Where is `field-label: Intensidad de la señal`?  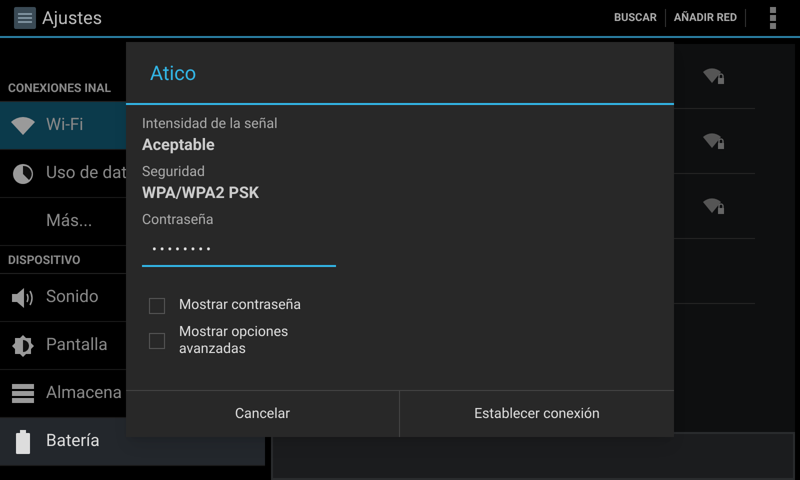 field-label: Intensidad de la señal is located at coordinates (210, 124).